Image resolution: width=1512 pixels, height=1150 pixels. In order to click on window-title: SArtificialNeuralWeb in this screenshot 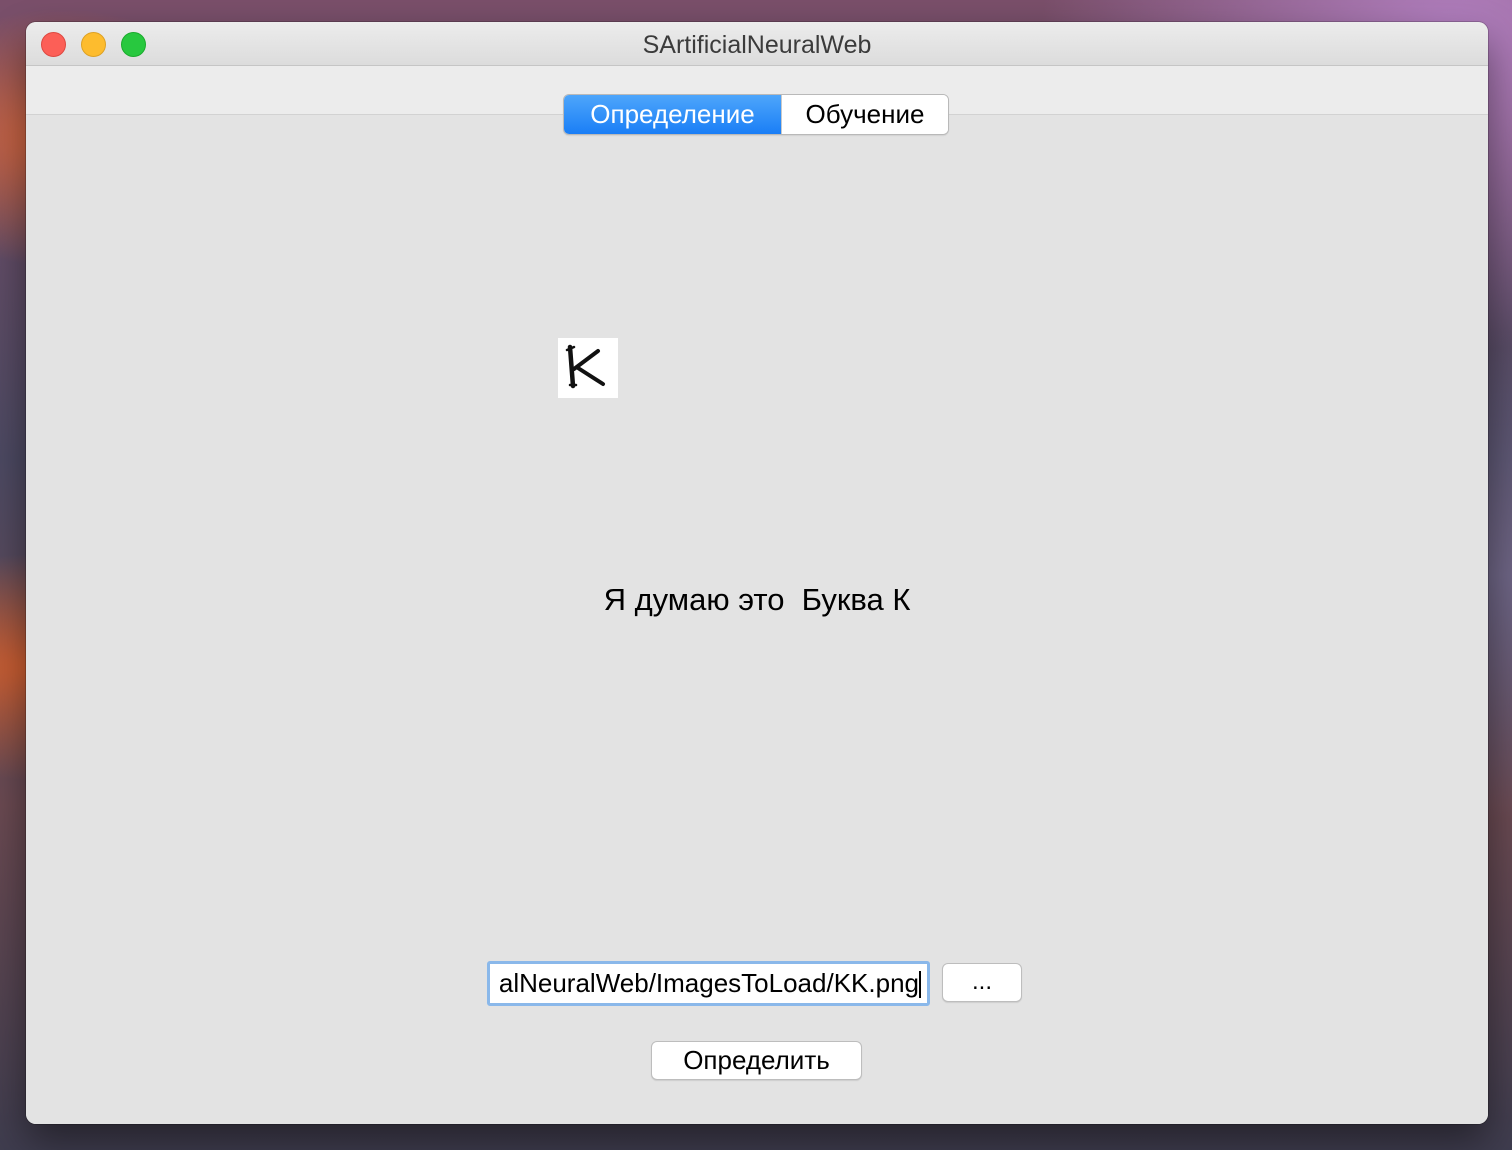, I will do `click(757, 45)`.